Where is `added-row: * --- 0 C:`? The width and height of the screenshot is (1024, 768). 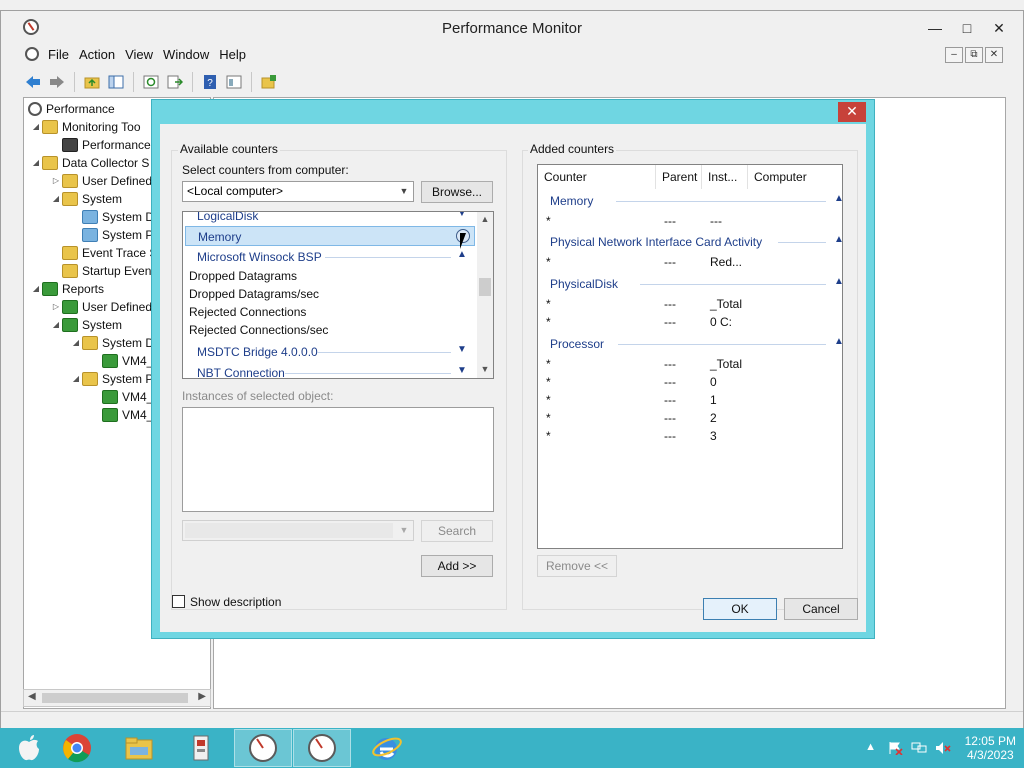
added-row: * --- 0 C: is located at coordinates (688, 322).